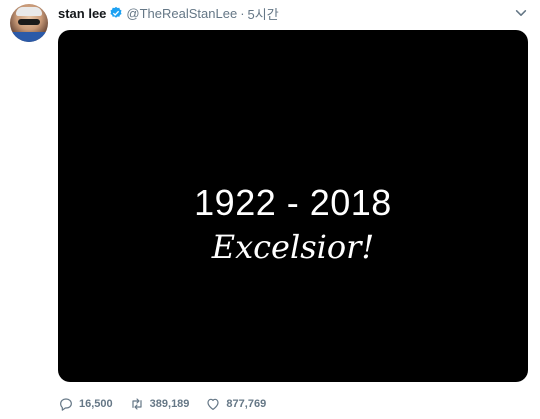  Describe the element at coordinates (137, 404) in the screenshot. I see `retweet-icon` at that location.